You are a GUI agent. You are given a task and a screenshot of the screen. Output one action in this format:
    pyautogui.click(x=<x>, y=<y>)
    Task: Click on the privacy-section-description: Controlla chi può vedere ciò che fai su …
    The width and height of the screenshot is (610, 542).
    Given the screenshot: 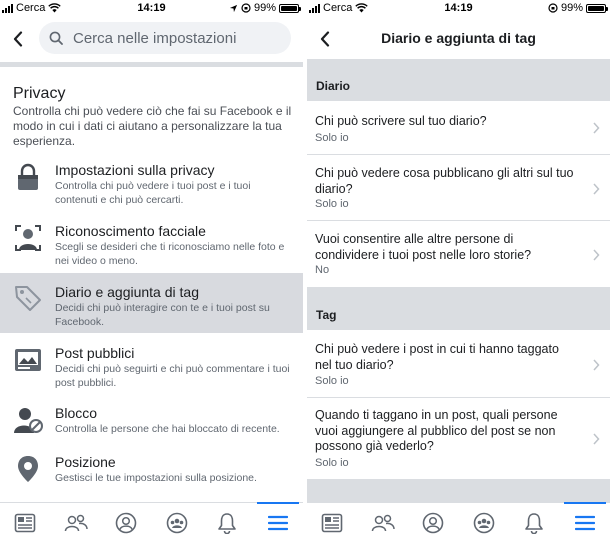 What is the action you would take?
    pyautogui.click(x=152, y=126)
    